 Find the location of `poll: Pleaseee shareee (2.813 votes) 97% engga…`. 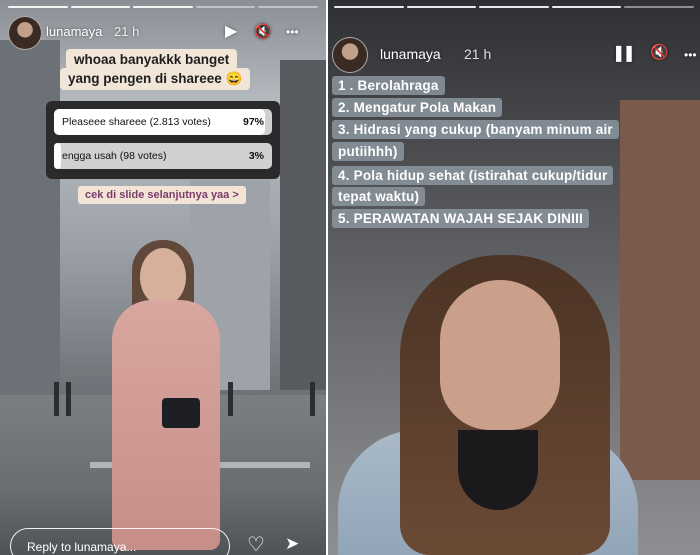

poll: Pleaseee shareee (2.813 votes) 97% engga… is located at coordinates (163, 140).